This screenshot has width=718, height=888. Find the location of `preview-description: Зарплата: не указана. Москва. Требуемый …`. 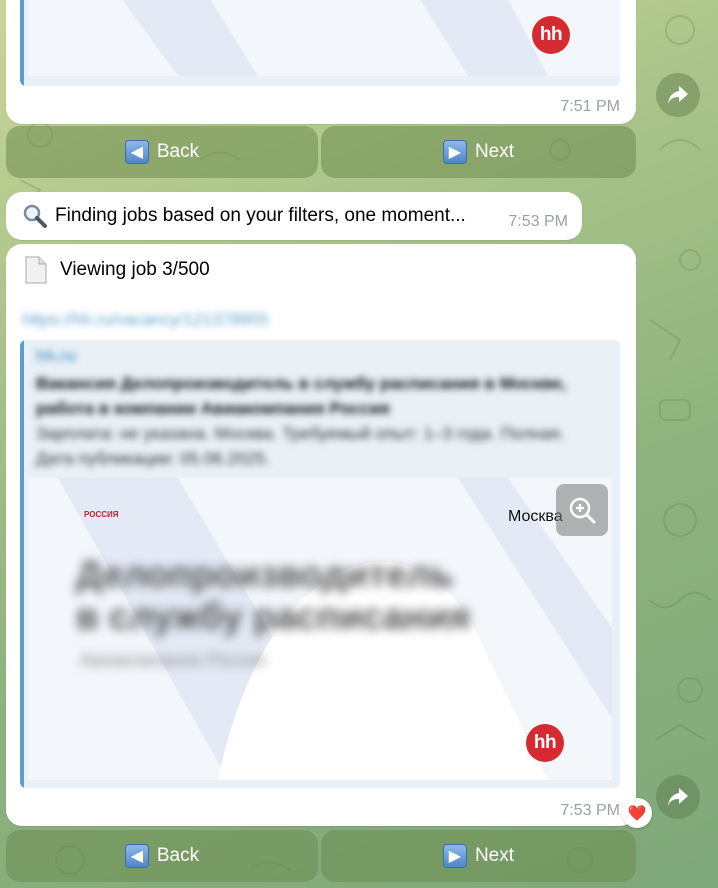

preview-description: Зарплата: не указана. Москва. Требуемый … is located at coordinates (300, 446).